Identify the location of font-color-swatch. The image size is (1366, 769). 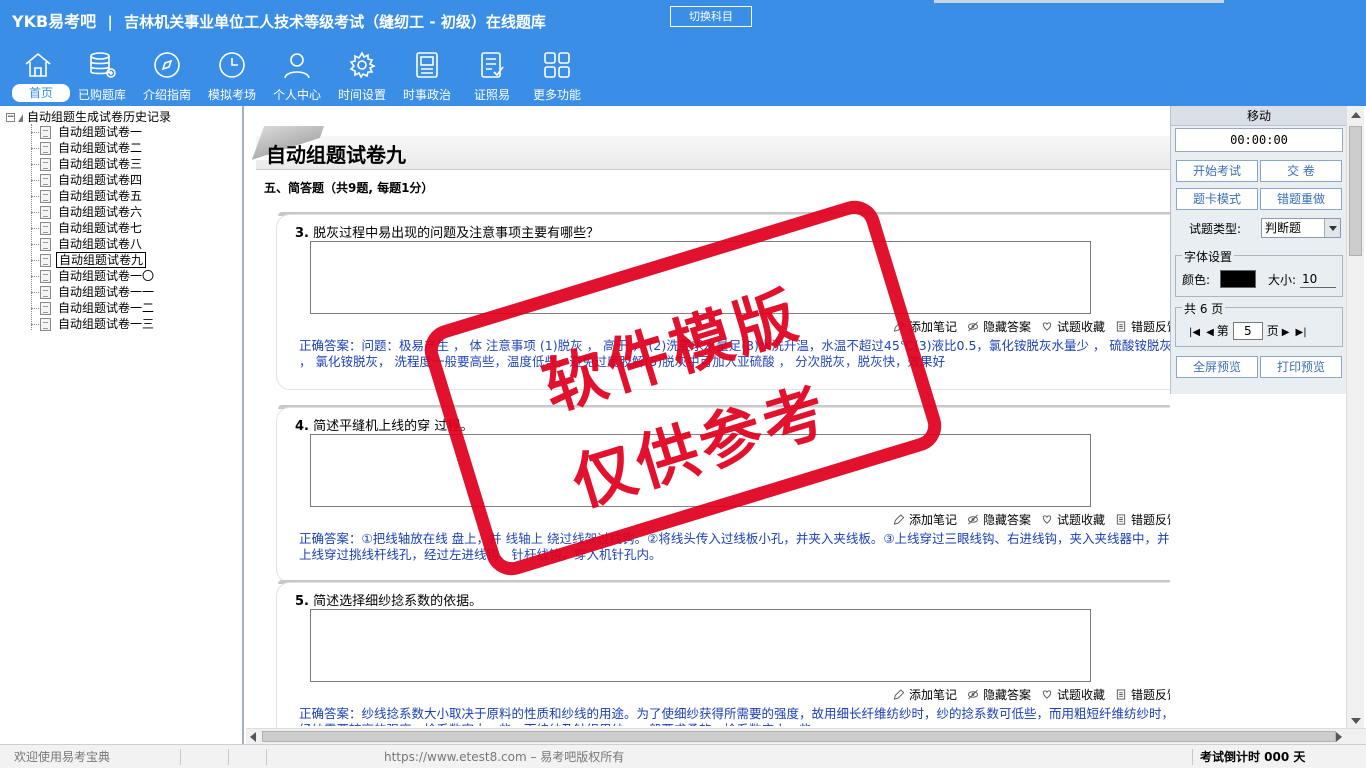
(1238, 279).